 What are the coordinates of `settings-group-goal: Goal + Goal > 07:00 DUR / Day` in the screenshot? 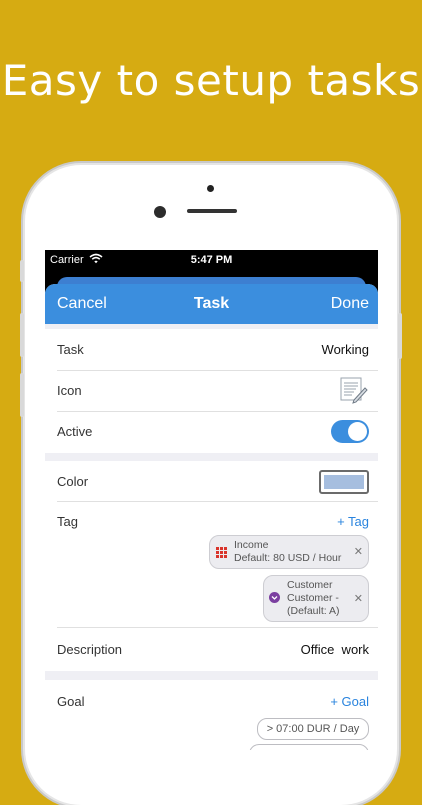 It's located at (211, 715).